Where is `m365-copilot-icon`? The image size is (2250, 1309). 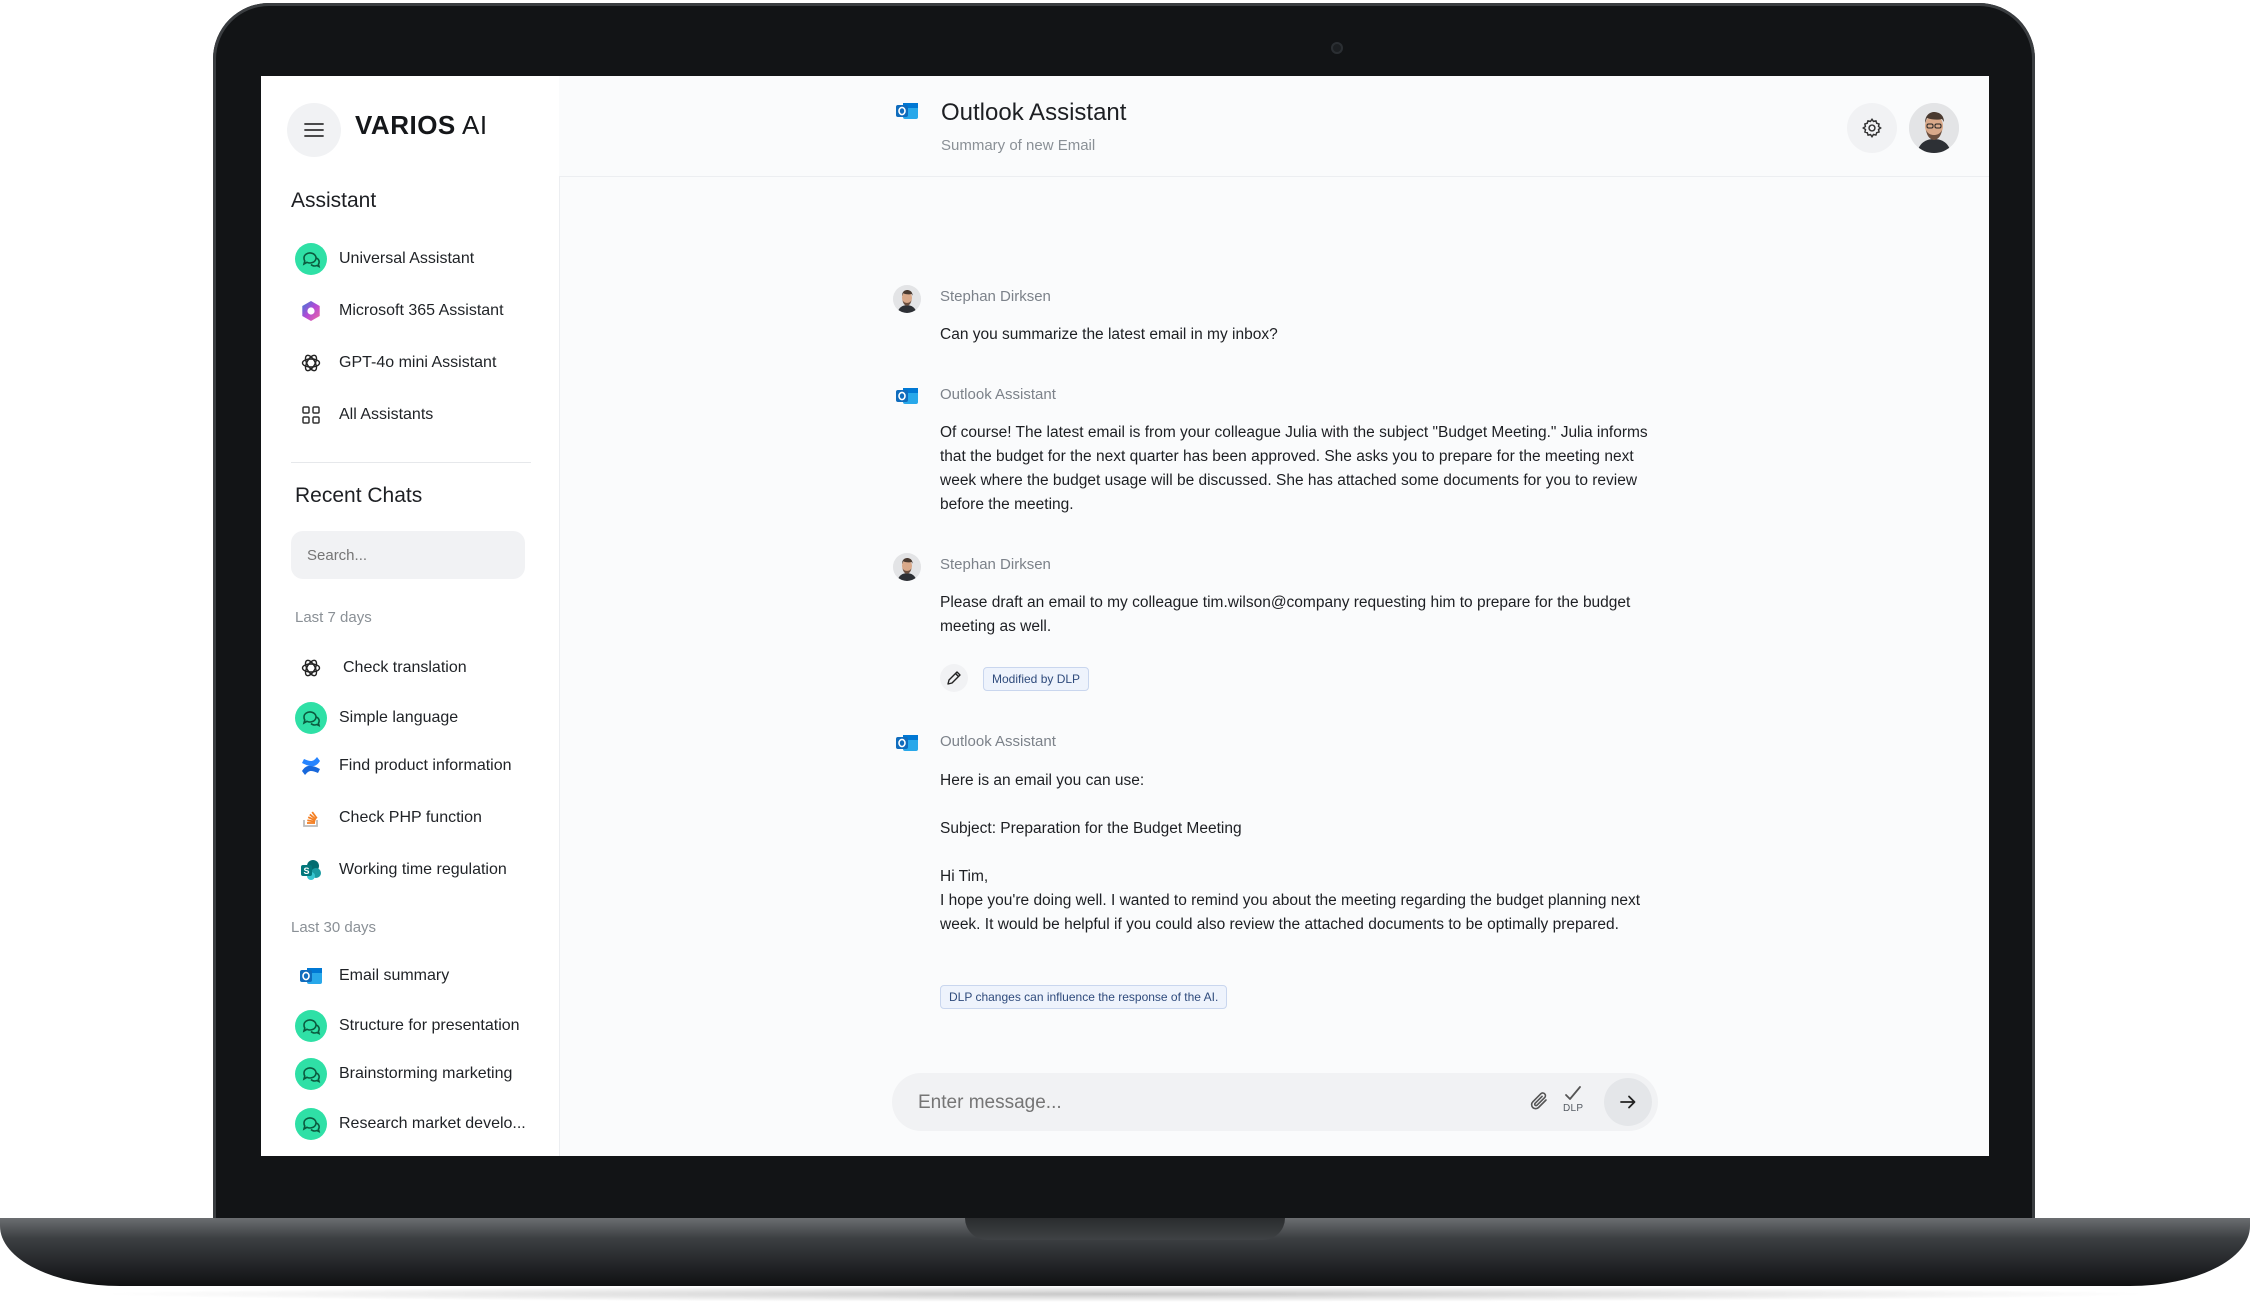 m365-copilot-icon is located at coordinates (311, 311).